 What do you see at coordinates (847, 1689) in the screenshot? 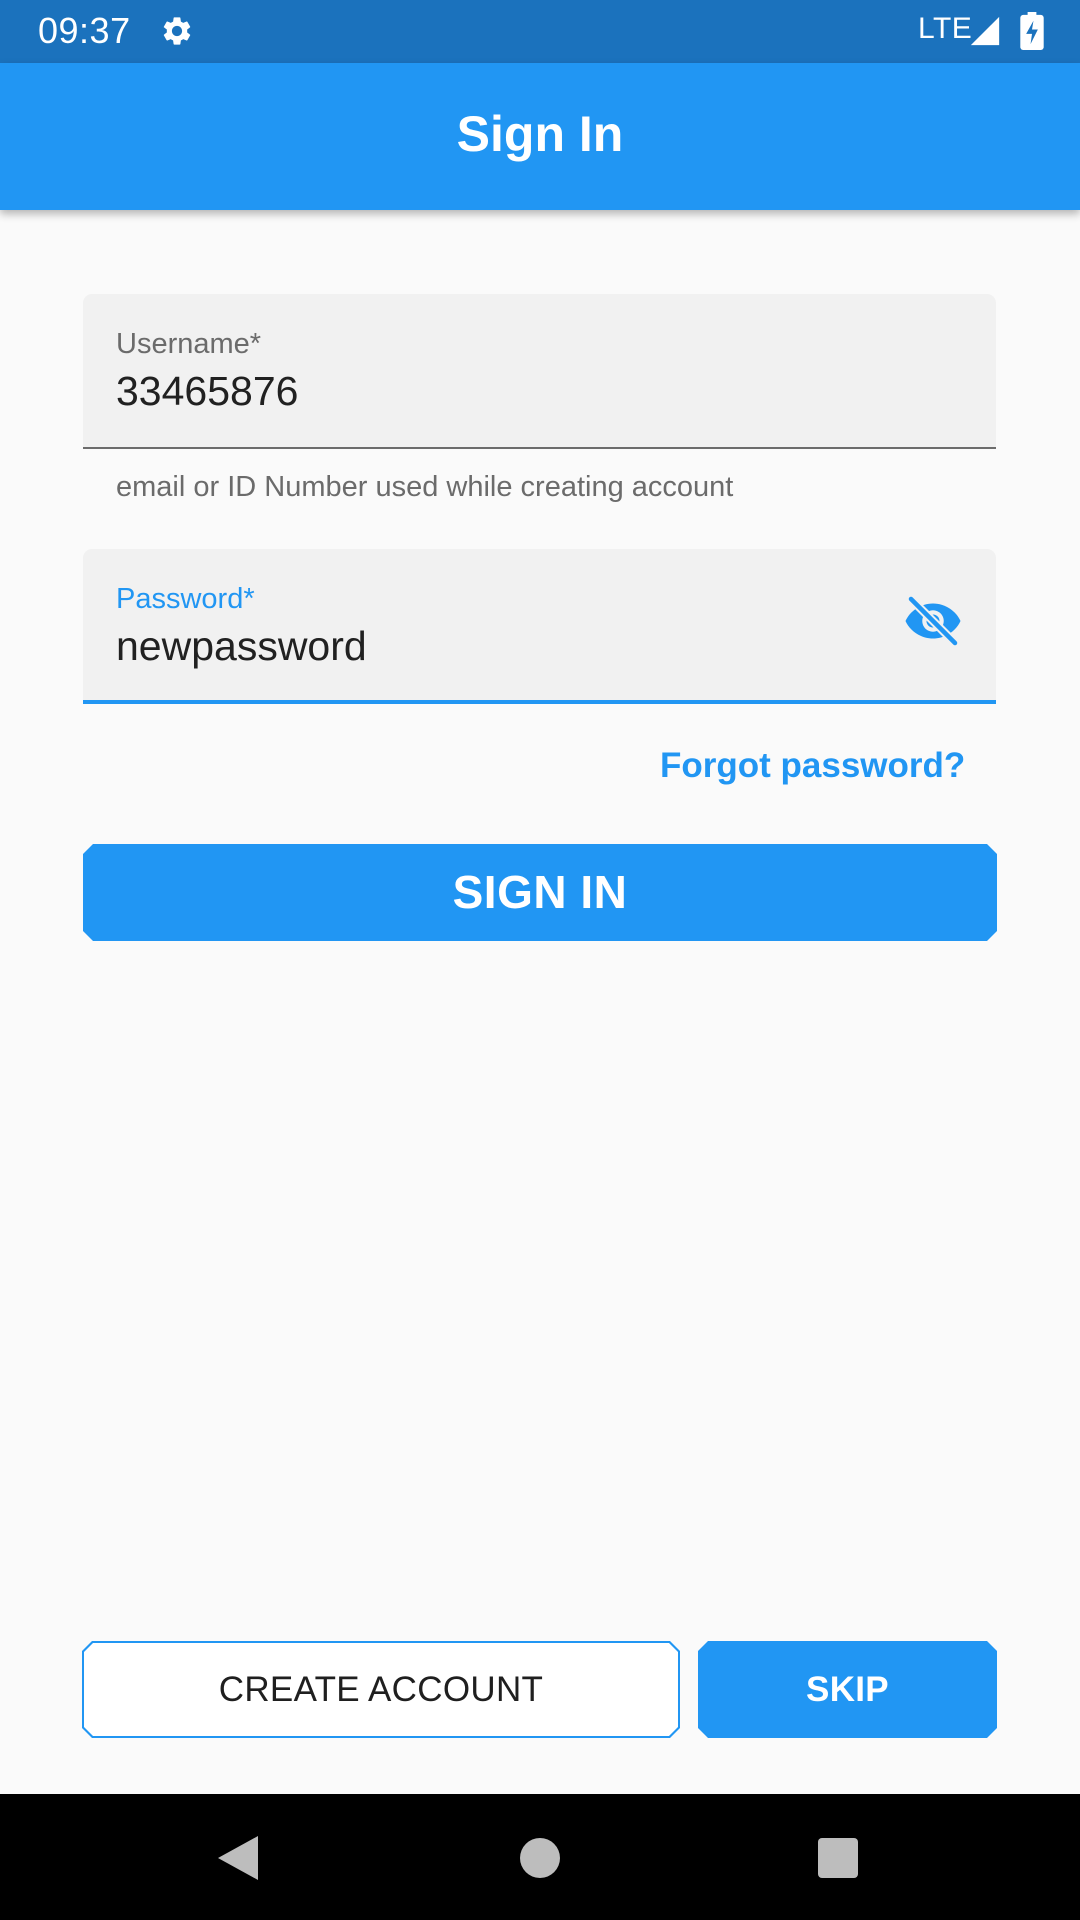
I see `skip-button: SKIP` at bounding box center [847, 1689].